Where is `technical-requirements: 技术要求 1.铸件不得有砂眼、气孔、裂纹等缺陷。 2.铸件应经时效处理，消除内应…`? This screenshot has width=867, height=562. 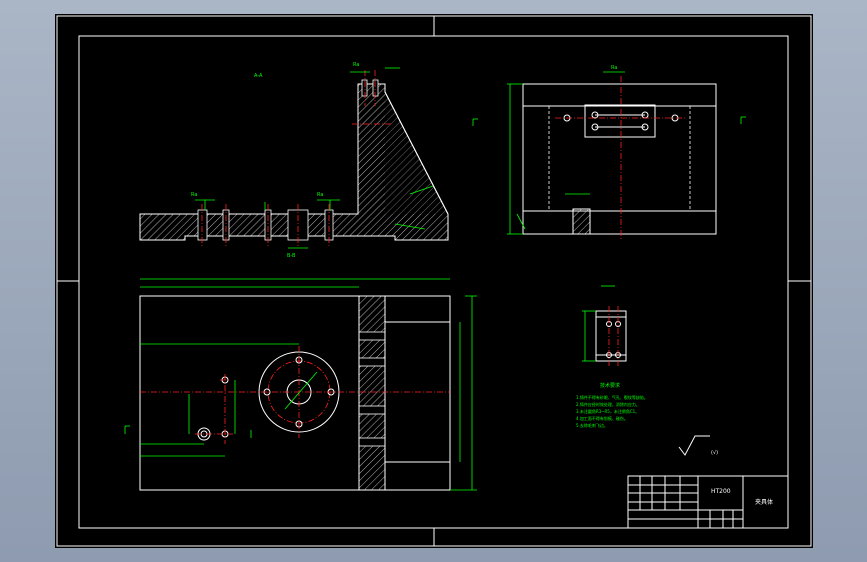 technical-requirements: 技术要求 1.铸件不得有砂眼、气孔、裂纹等缺陷。 2.铸件应经时效处理，消除内应… is located at coordinates (612, 405).